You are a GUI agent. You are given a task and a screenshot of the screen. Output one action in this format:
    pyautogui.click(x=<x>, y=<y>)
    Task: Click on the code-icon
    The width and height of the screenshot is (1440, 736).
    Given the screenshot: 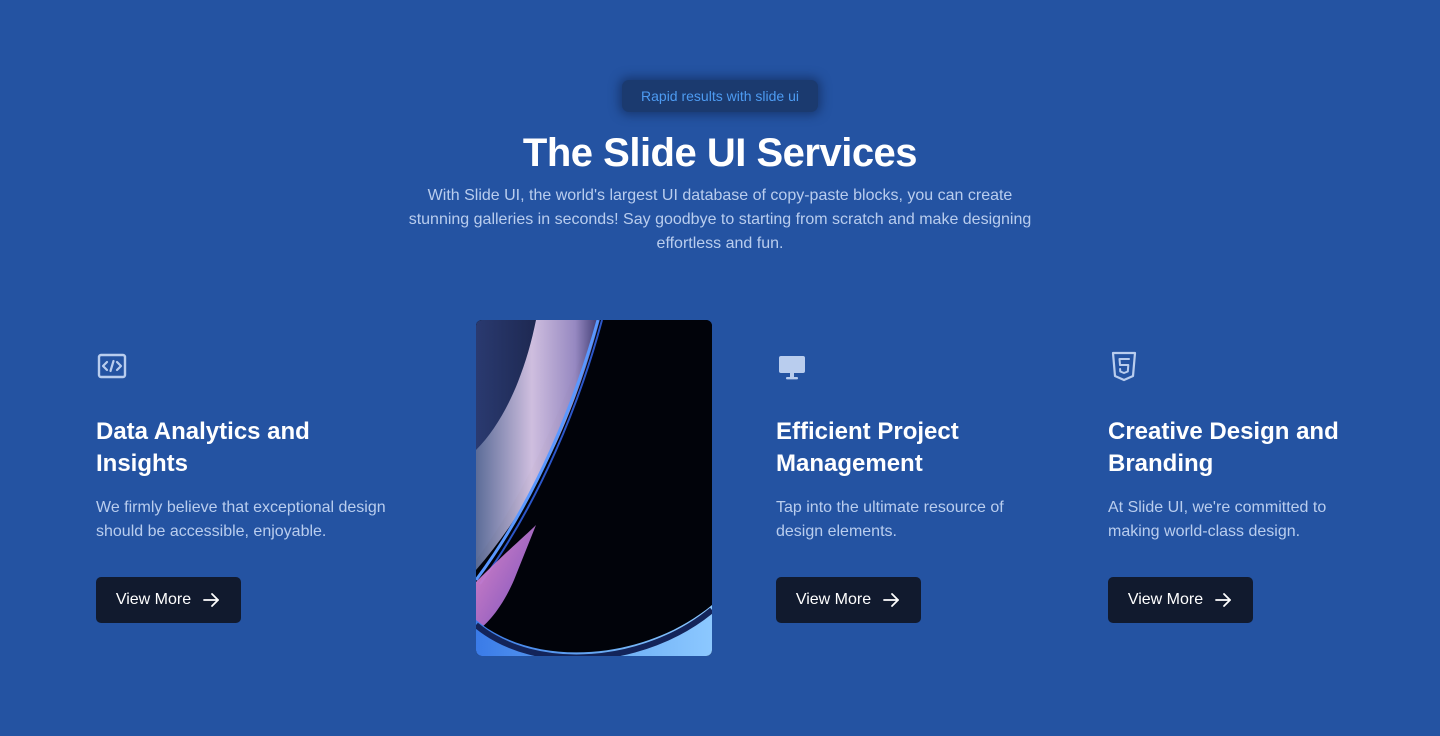 What is the action you would take?
    pyautogui.click(x=112, y=366)
    